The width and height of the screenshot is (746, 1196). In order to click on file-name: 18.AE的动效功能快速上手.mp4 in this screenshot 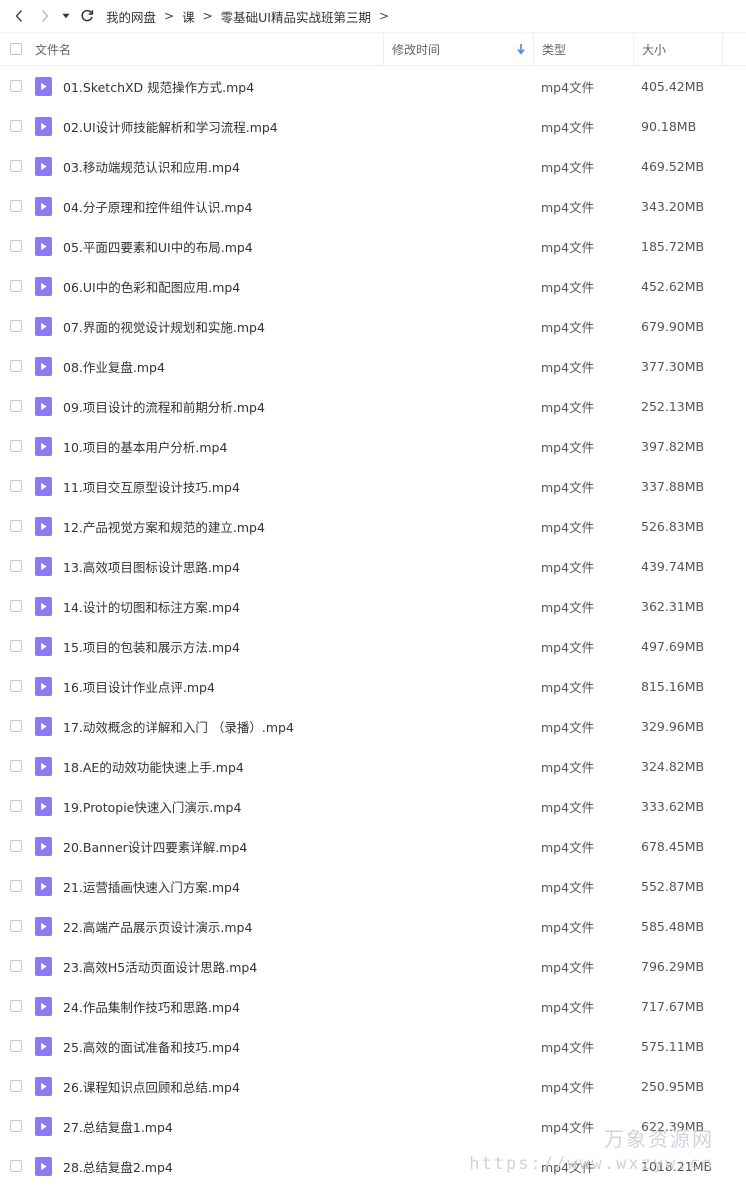, I will do `click(153, 766)`.